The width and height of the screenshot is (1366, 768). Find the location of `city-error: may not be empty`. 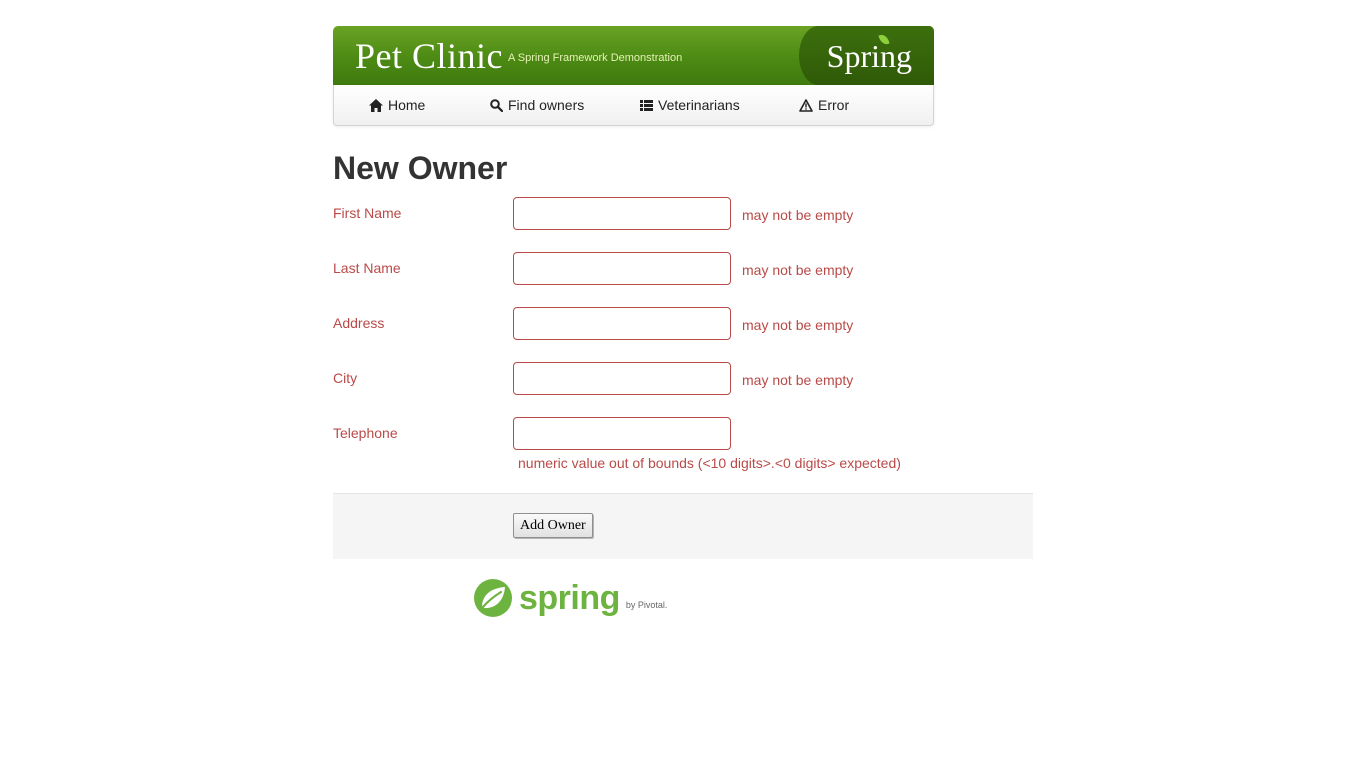

city-error: may not be empty is located at coordinates (798, 380).